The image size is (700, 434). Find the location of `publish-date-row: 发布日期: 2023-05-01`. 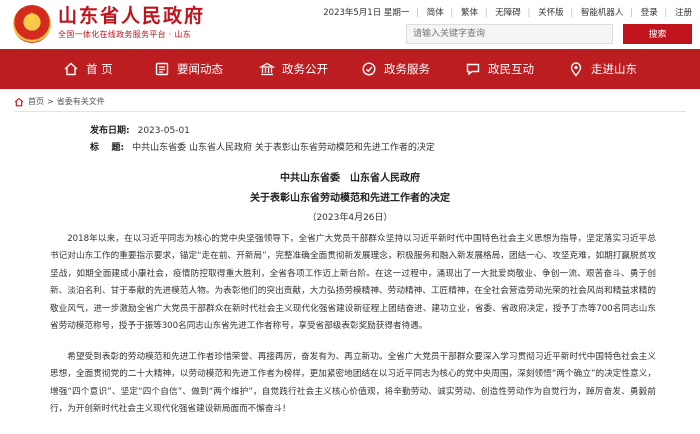

publish-date-row: 发布日期: 2023-05-01 is located at coordinates (140, 131).